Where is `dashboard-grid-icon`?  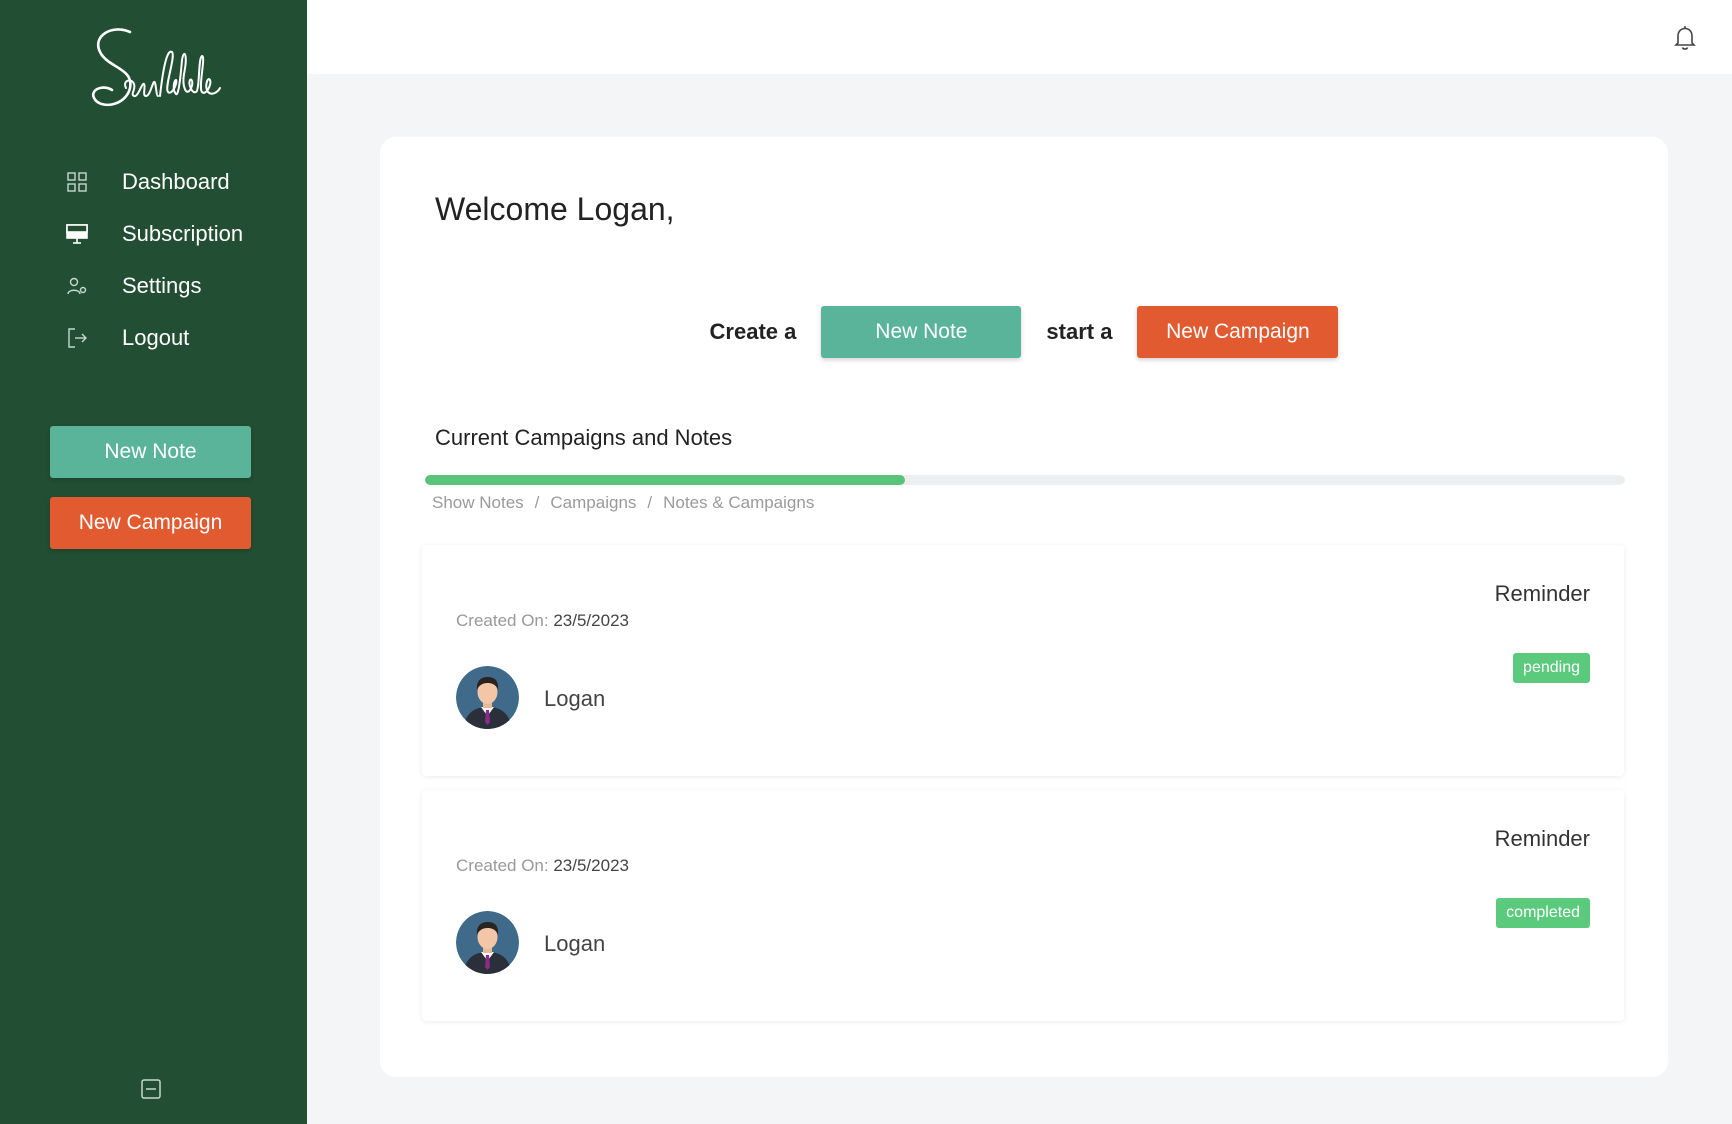 dashboard-grid-icon is located at coordinates (77, 182).